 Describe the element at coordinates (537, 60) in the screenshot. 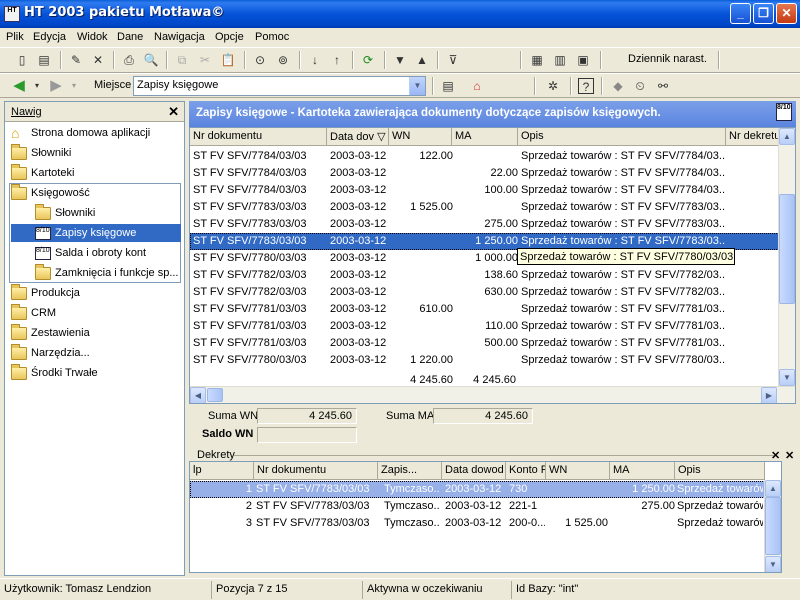

I see `document-list-icon: ▦` at that location.